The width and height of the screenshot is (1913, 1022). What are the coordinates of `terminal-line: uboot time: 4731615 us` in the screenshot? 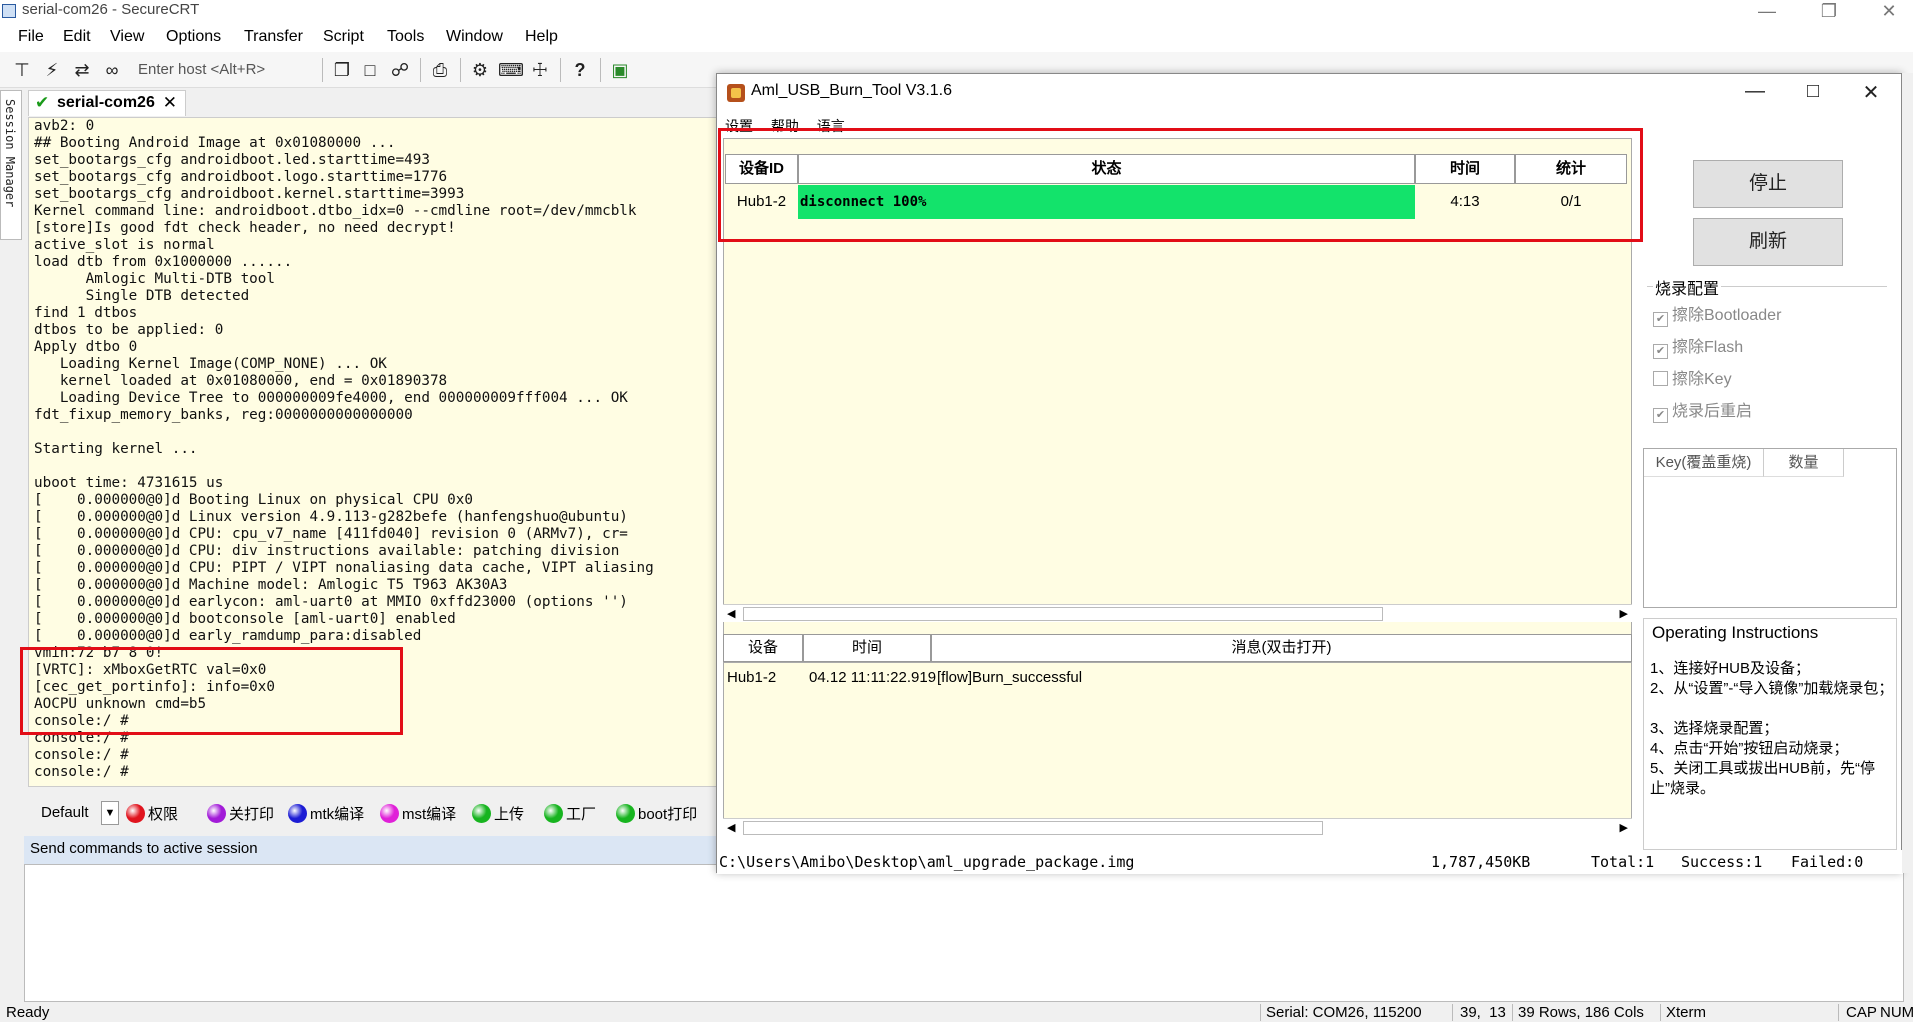 It's located at (129, 483).